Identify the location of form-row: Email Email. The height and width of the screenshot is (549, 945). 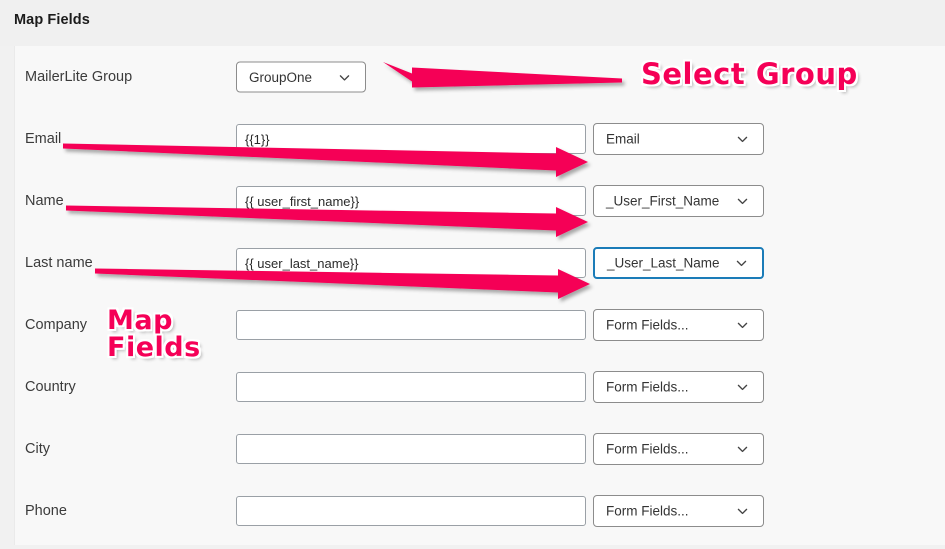
(480, 139).